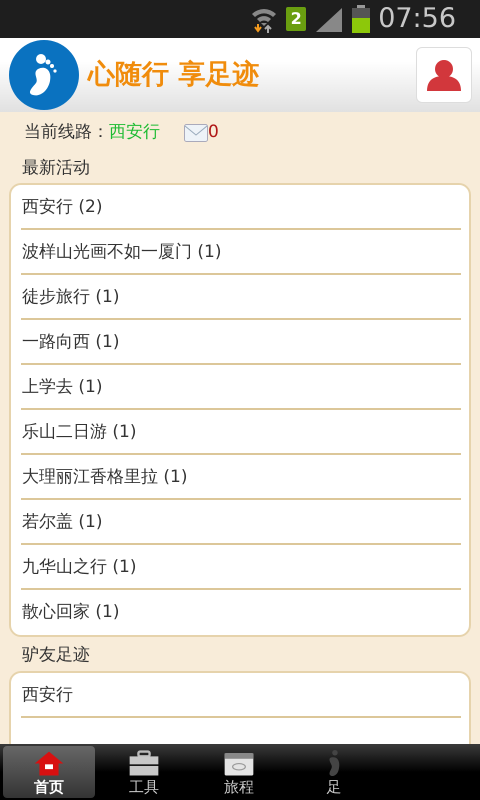  Describe the element at coordinates (239, 772) in the screenshot. I see `tab: 旅程` at that location.